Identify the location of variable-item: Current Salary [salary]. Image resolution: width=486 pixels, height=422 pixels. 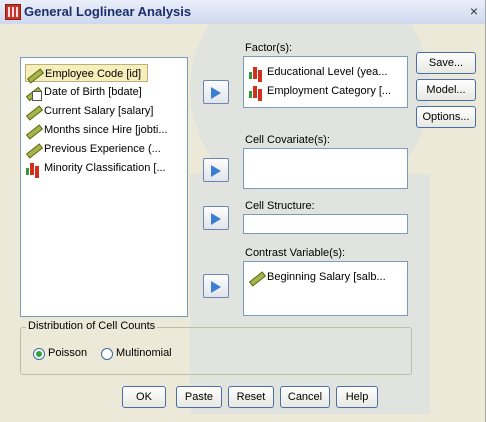
(89, 111).